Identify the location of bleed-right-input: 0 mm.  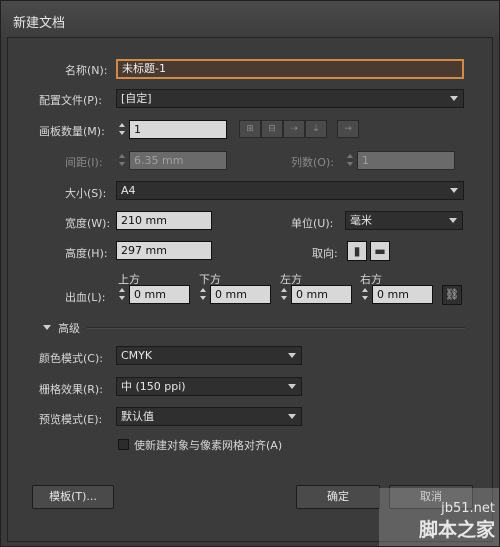
(402, 294).